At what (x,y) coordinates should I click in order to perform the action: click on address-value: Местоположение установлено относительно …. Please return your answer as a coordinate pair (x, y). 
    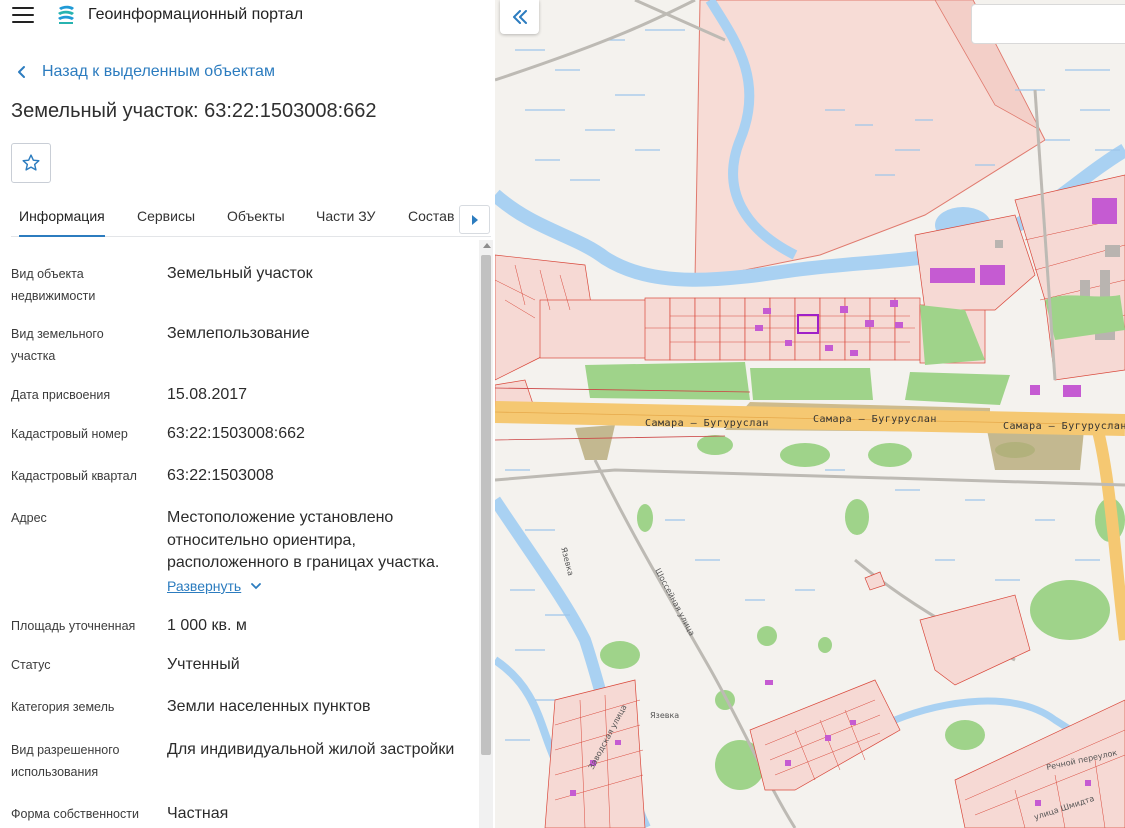
    Looking at the image, I should click on (303, 540).